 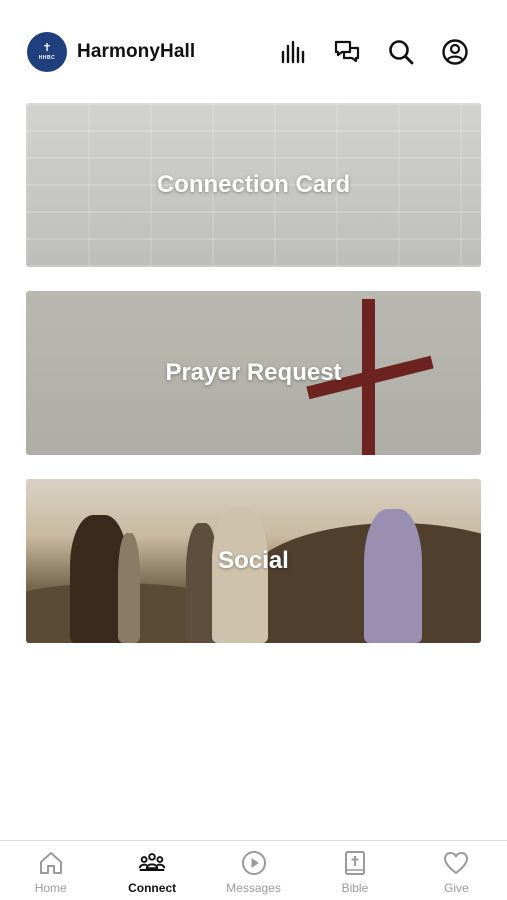 I want to click on profile-button, so click(x=455, y=52).